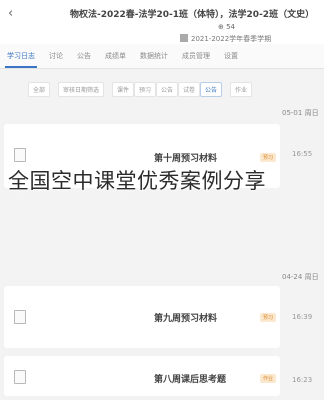  I want to click on item-time: 16:55, so click(302, 154).